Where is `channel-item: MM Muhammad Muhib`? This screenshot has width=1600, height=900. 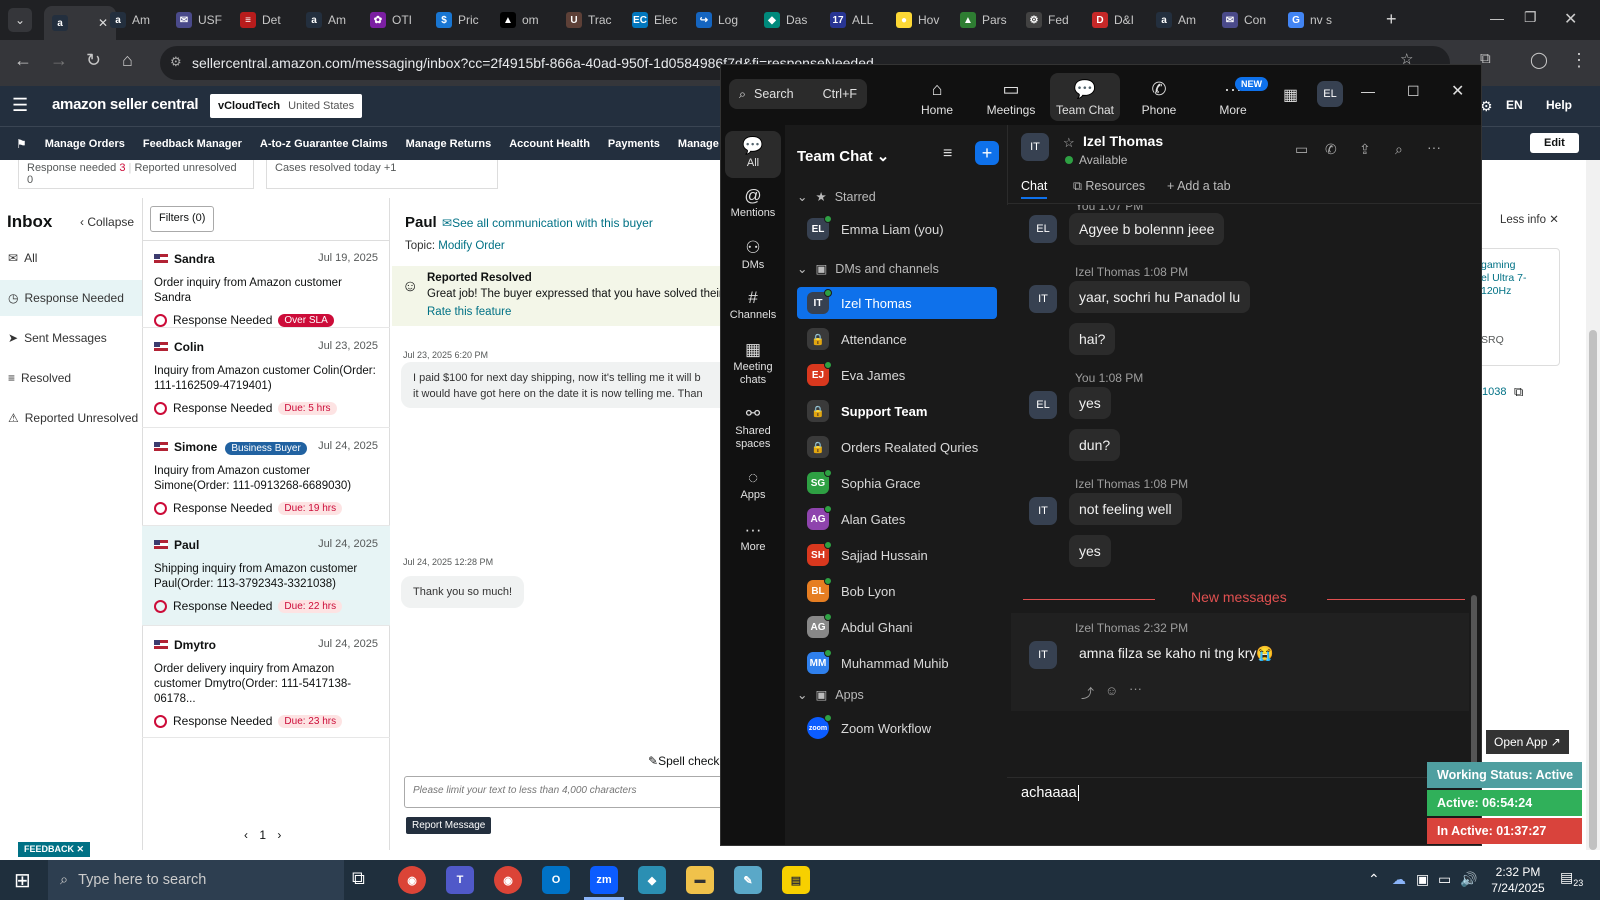
channel-item: MM Muhammad Muhib is located at coordinates (897, 663).